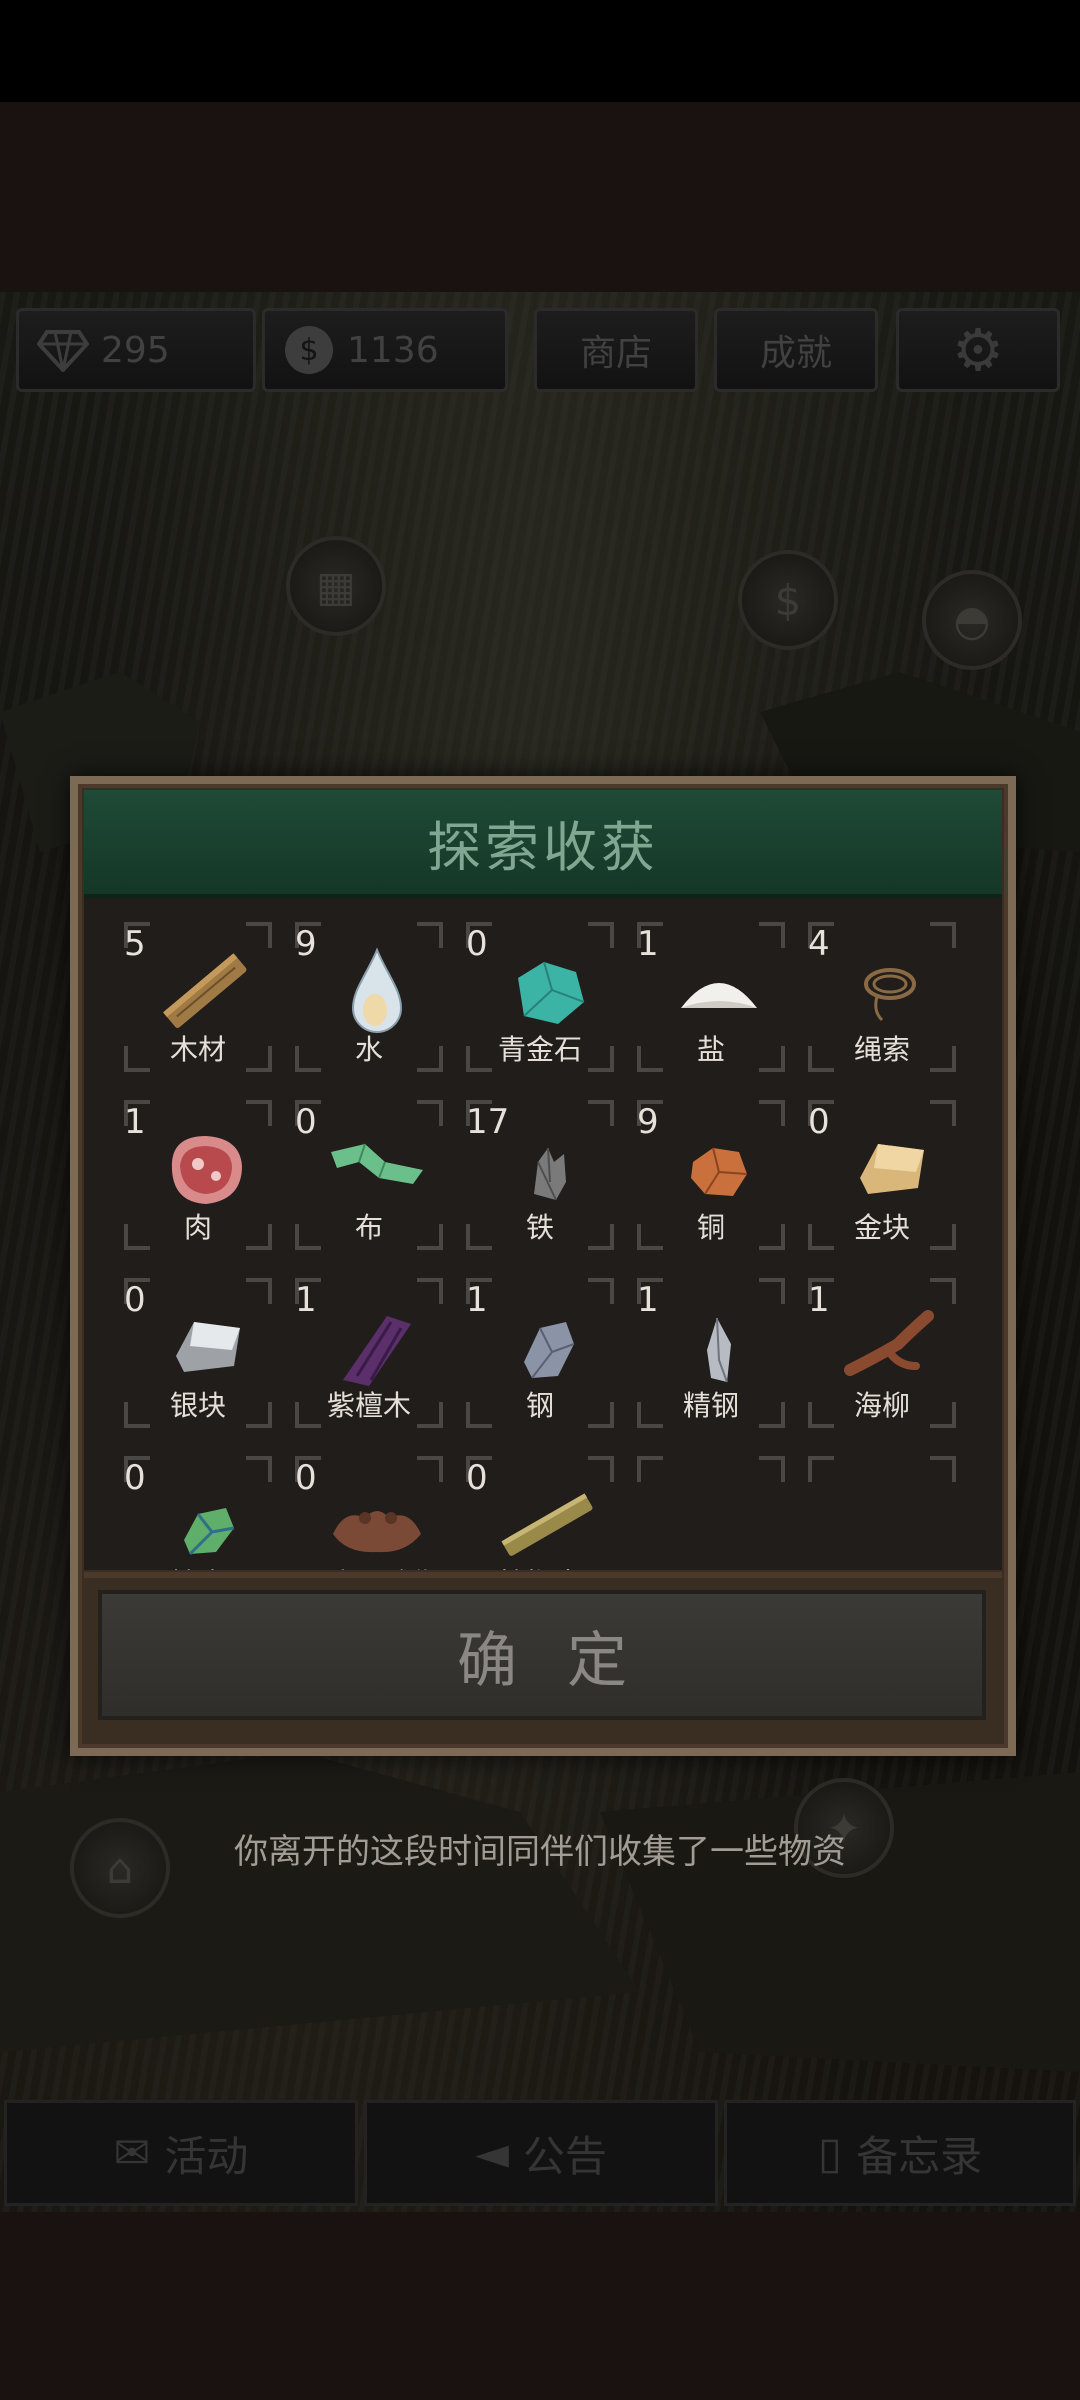 This screenshot has width=1080, height=2400. I want to click on item-slot: 1 肉, so click(198, 1175).